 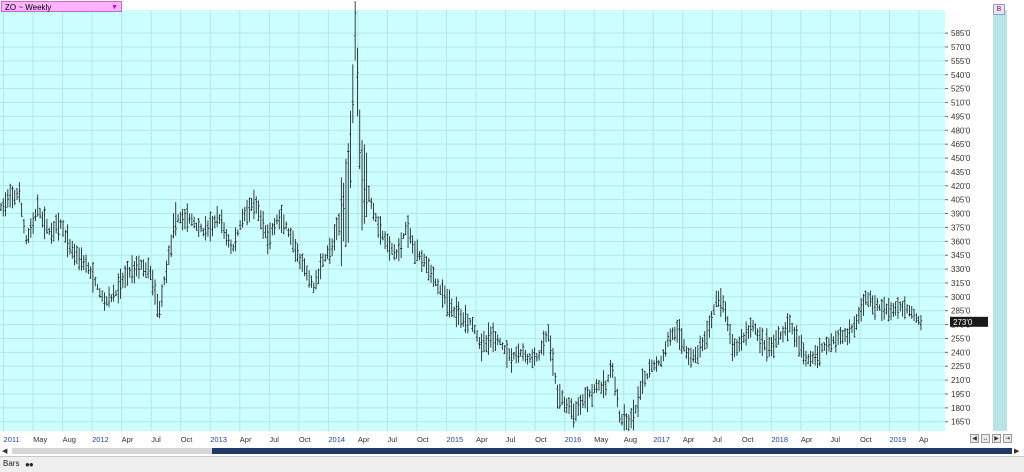 What do you see at coordinates (512, 464) in the screenshot?
I see `status-bar: Bars ●●` at bounding box center [512, 464].